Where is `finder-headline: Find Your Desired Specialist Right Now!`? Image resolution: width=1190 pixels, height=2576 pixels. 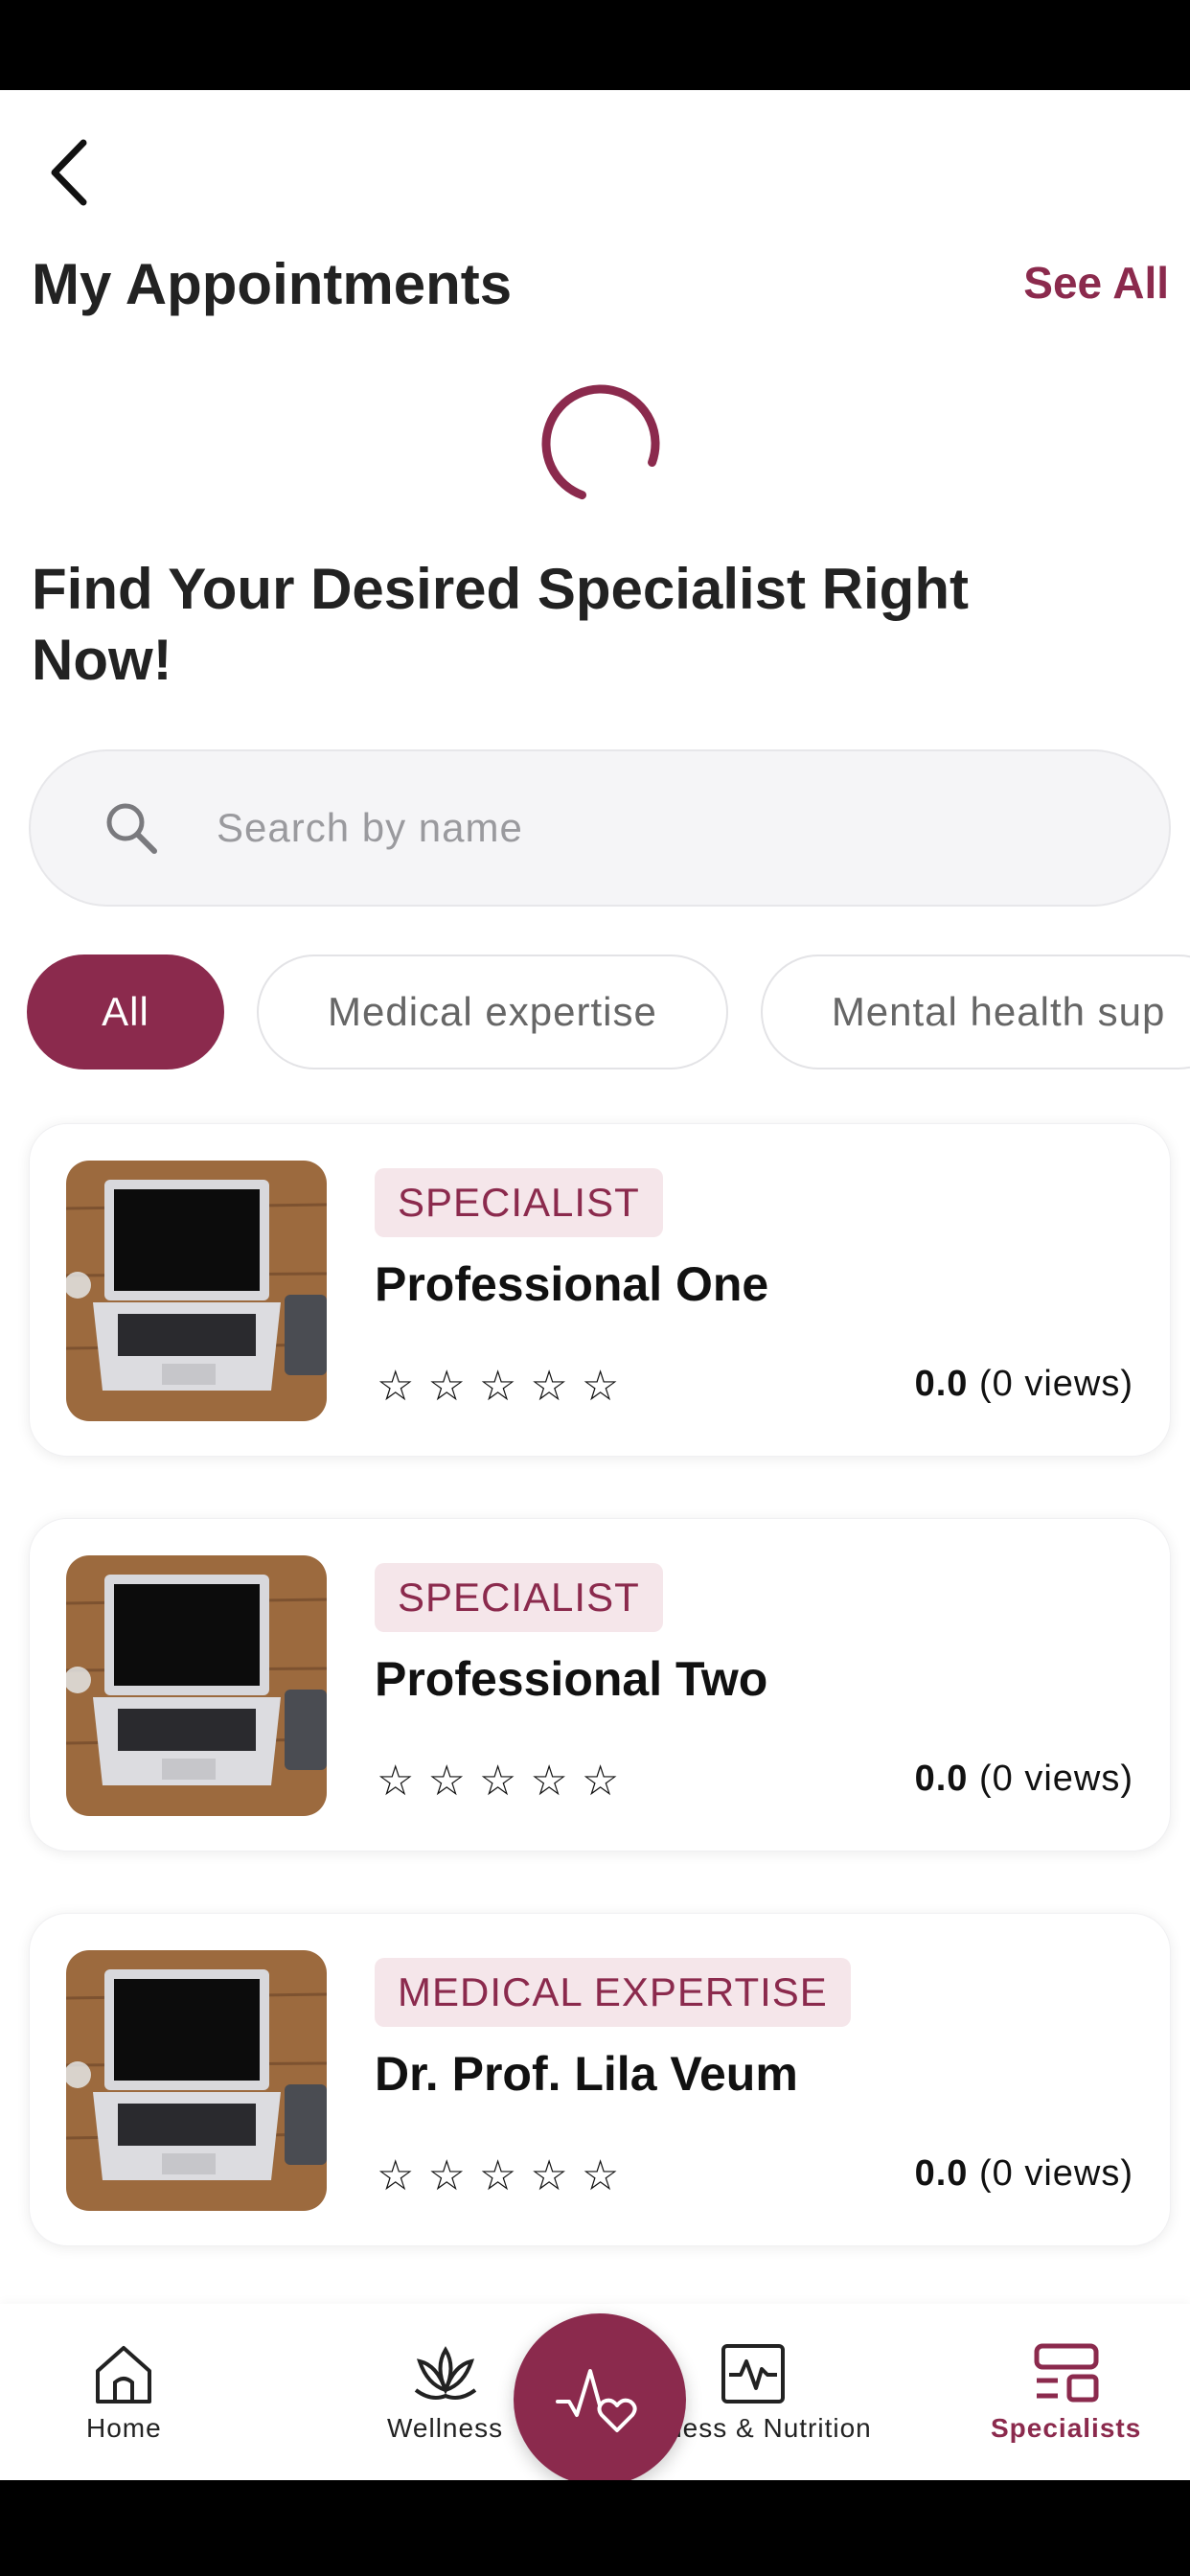
finder-headline: Find Your Desired Specialist Right Now! is located at coordinates (500, 624).